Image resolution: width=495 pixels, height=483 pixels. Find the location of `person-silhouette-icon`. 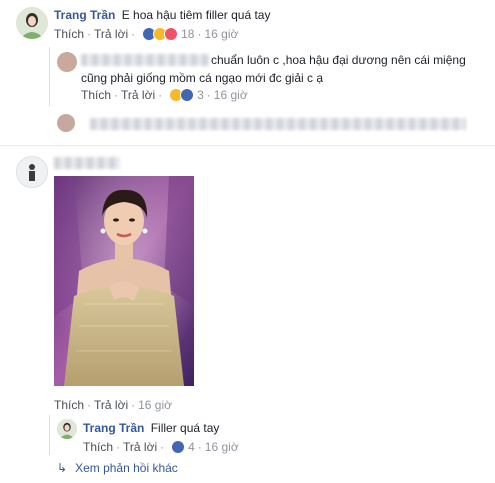

person-silhouette-icon is located at coordinates (32, 172).